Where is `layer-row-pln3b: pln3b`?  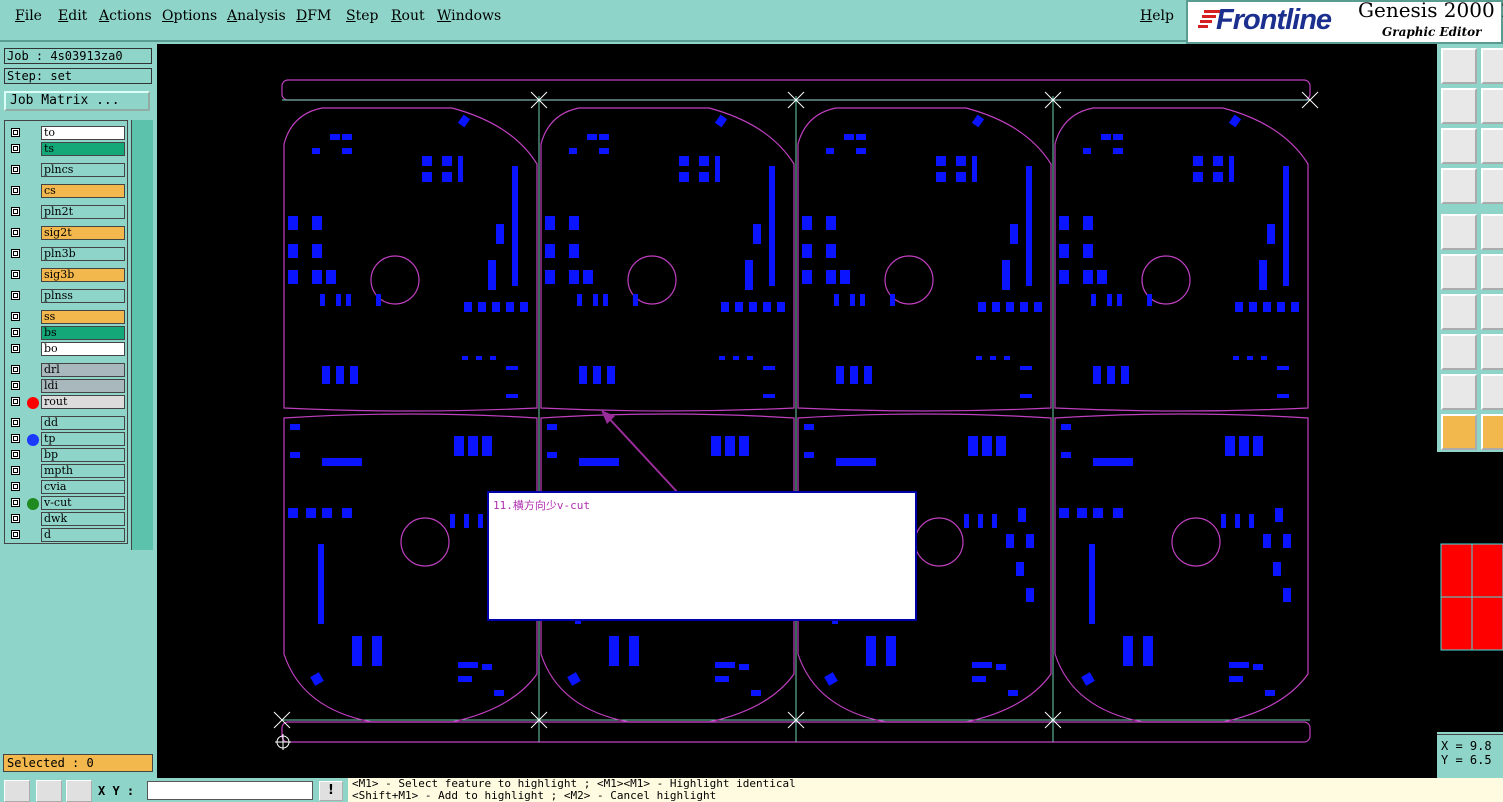
layer-row-pln3b: pln3b is located at coordinates (67, 254).